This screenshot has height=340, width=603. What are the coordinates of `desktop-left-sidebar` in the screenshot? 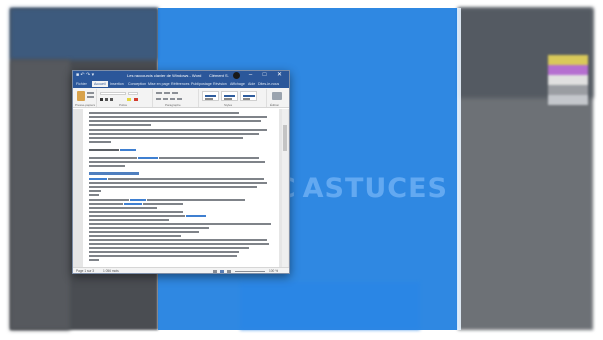 It's located at (40, 195).